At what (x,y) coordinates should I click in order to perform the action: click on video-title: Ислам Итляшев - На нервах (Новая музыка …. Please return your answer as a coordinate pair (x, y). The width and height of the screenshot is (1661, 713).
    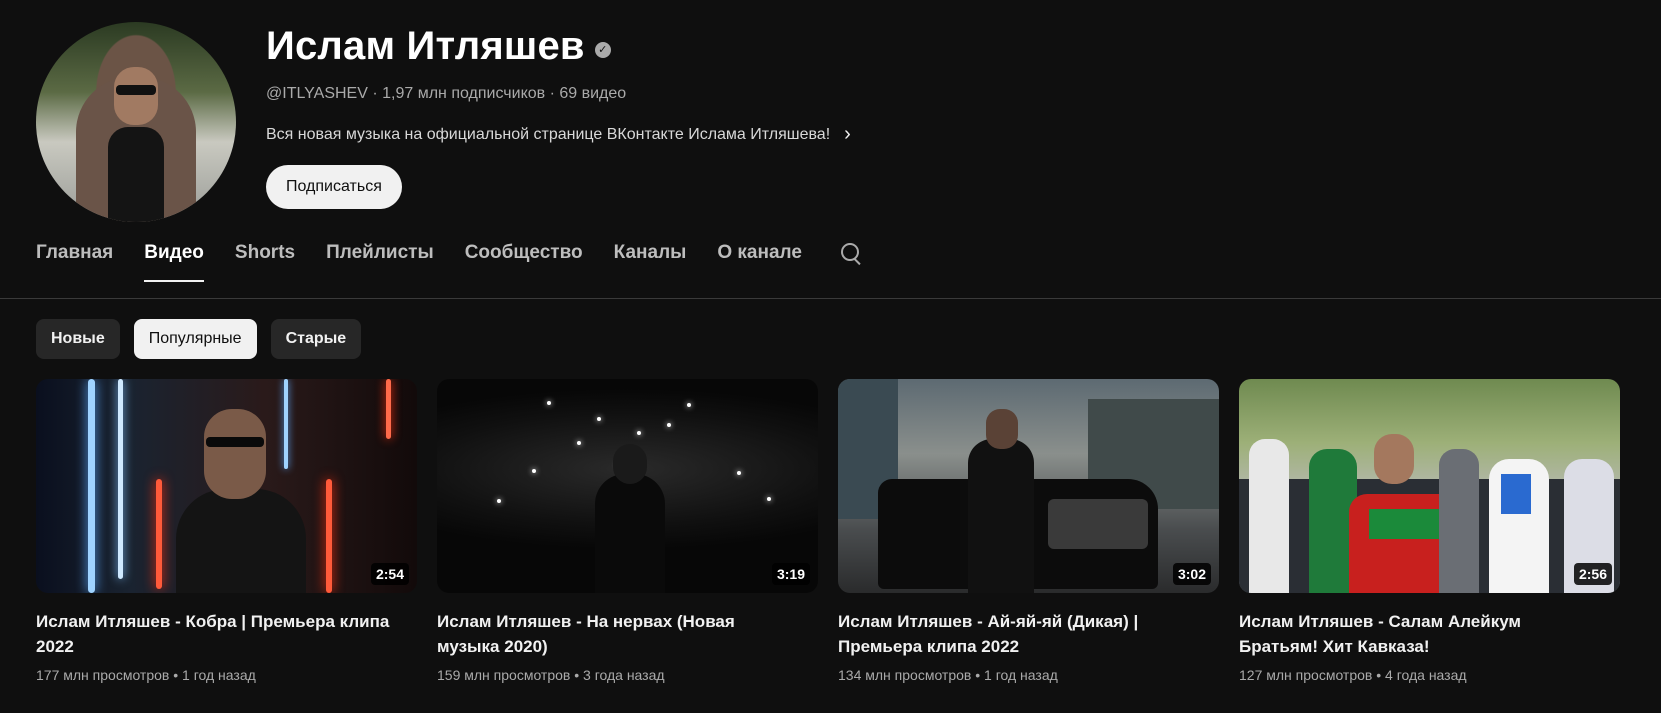
    Looking at the image, I should click on (617, 634).